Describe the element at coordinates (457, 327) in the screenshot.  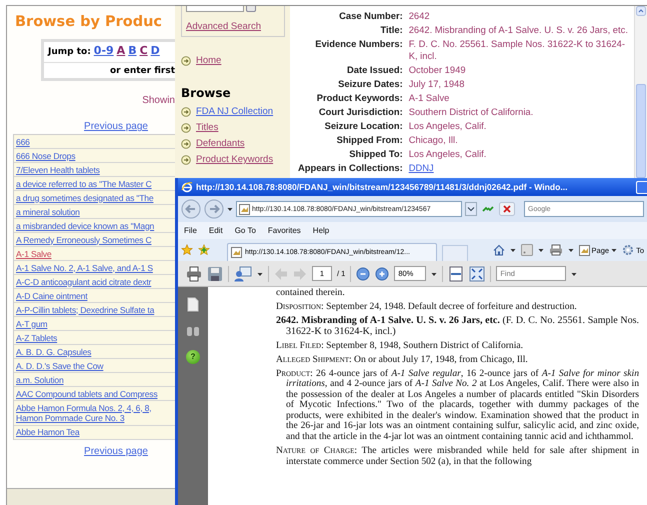
I see `document-heading: 2642. Misbranding of A-1 Salve. U. S. v. 26 Jars, etc. (F. D. C. No. 25561. Sample Nos. 31622-K to 31624-K, incl.)` at that location.